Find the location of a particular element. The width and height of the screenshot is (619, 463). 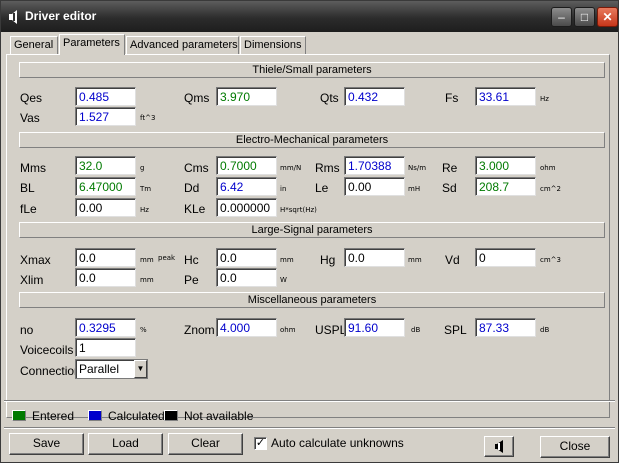

tab-label: General is located at coordinates (34, 45).